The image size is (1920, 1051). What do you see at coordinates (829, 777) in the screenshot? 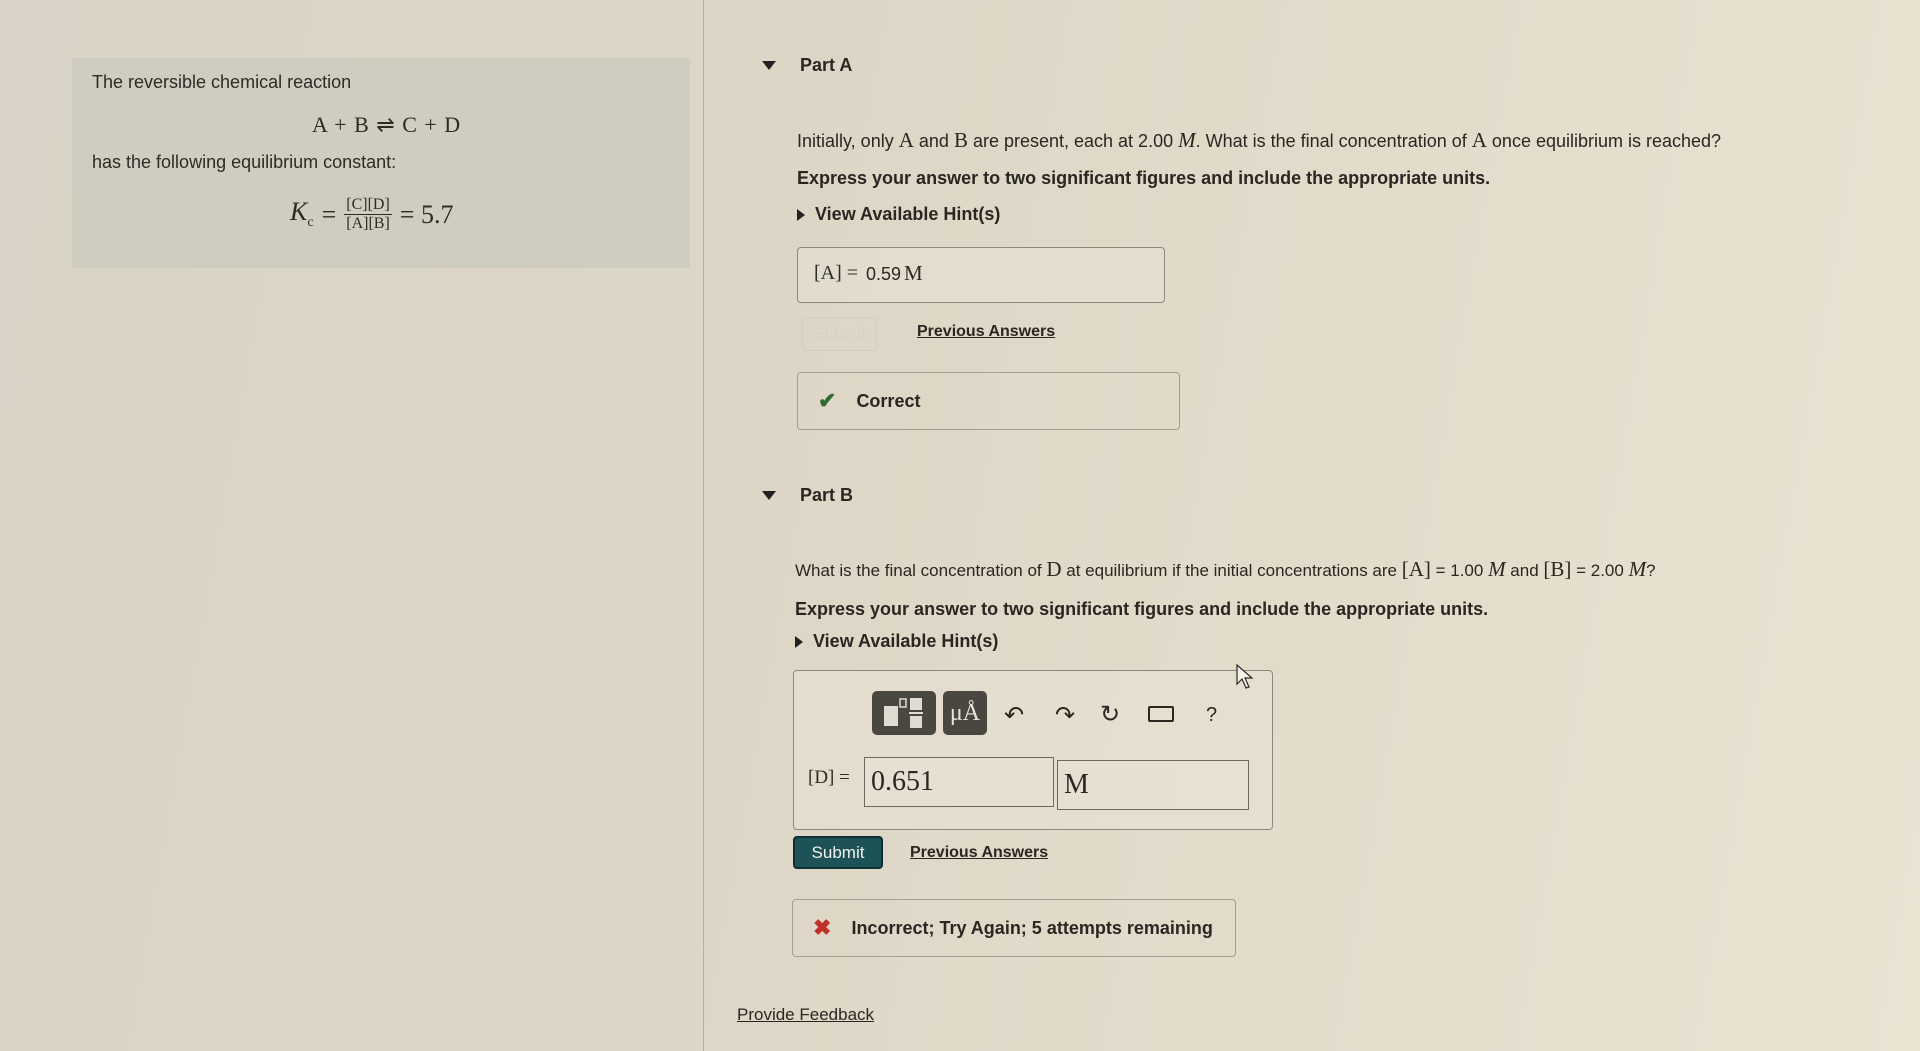
I see `part-b-answer-label: [D] =` at bounding box center [829, 777].